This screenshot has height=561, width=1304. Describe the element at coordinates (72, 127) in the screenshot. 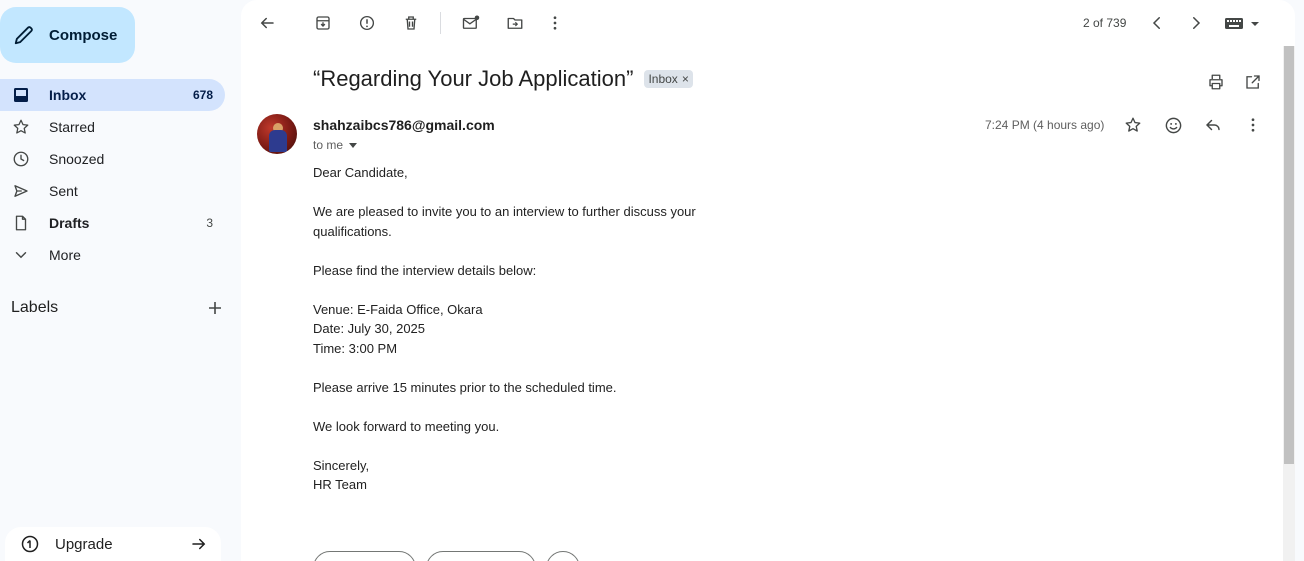

I see `sidebar-item-label: Starred` at that location.